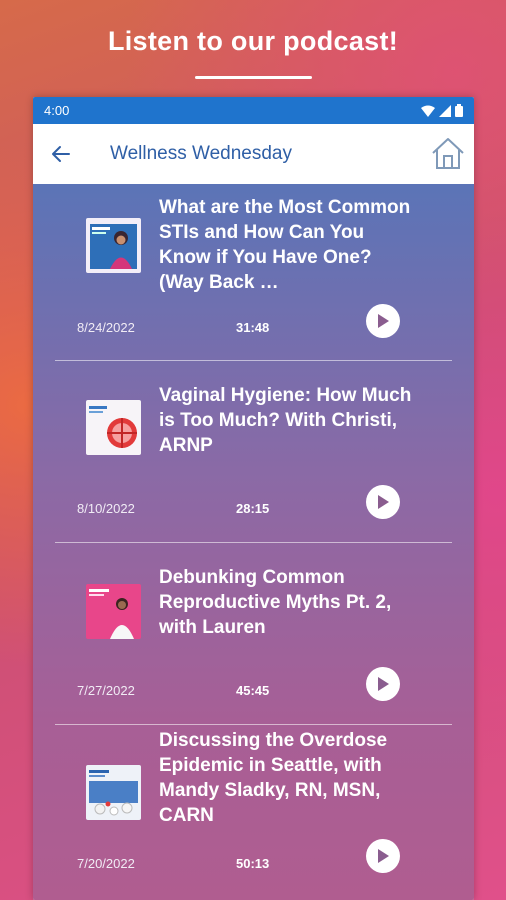 The height and width of the screenshot is (900, 506). Describe the element at coordinates (253, 690) in the screenshot. I see `episode-duration: 45:45` at that location.